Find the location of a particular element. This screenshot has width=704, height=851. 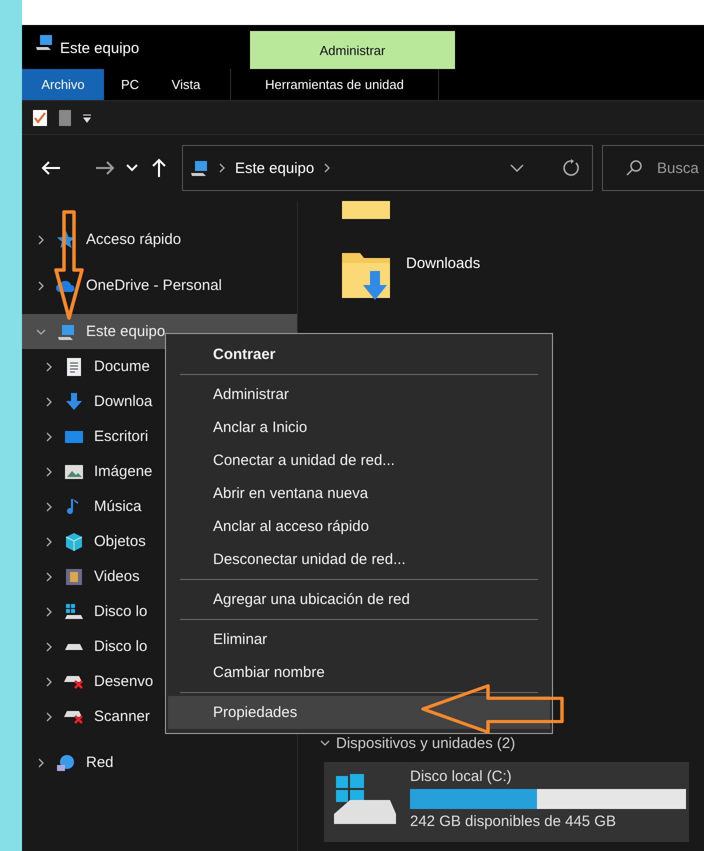

menu-item: Propiedades is located at coordinates (359, 712).